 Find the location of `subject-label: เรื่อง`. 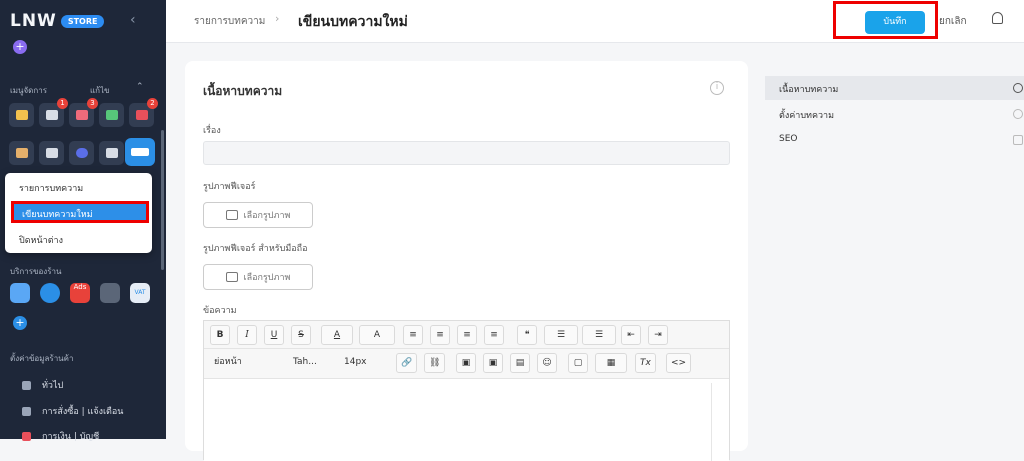

subject-label: เรื่อง is located at coordinates (212, 131).